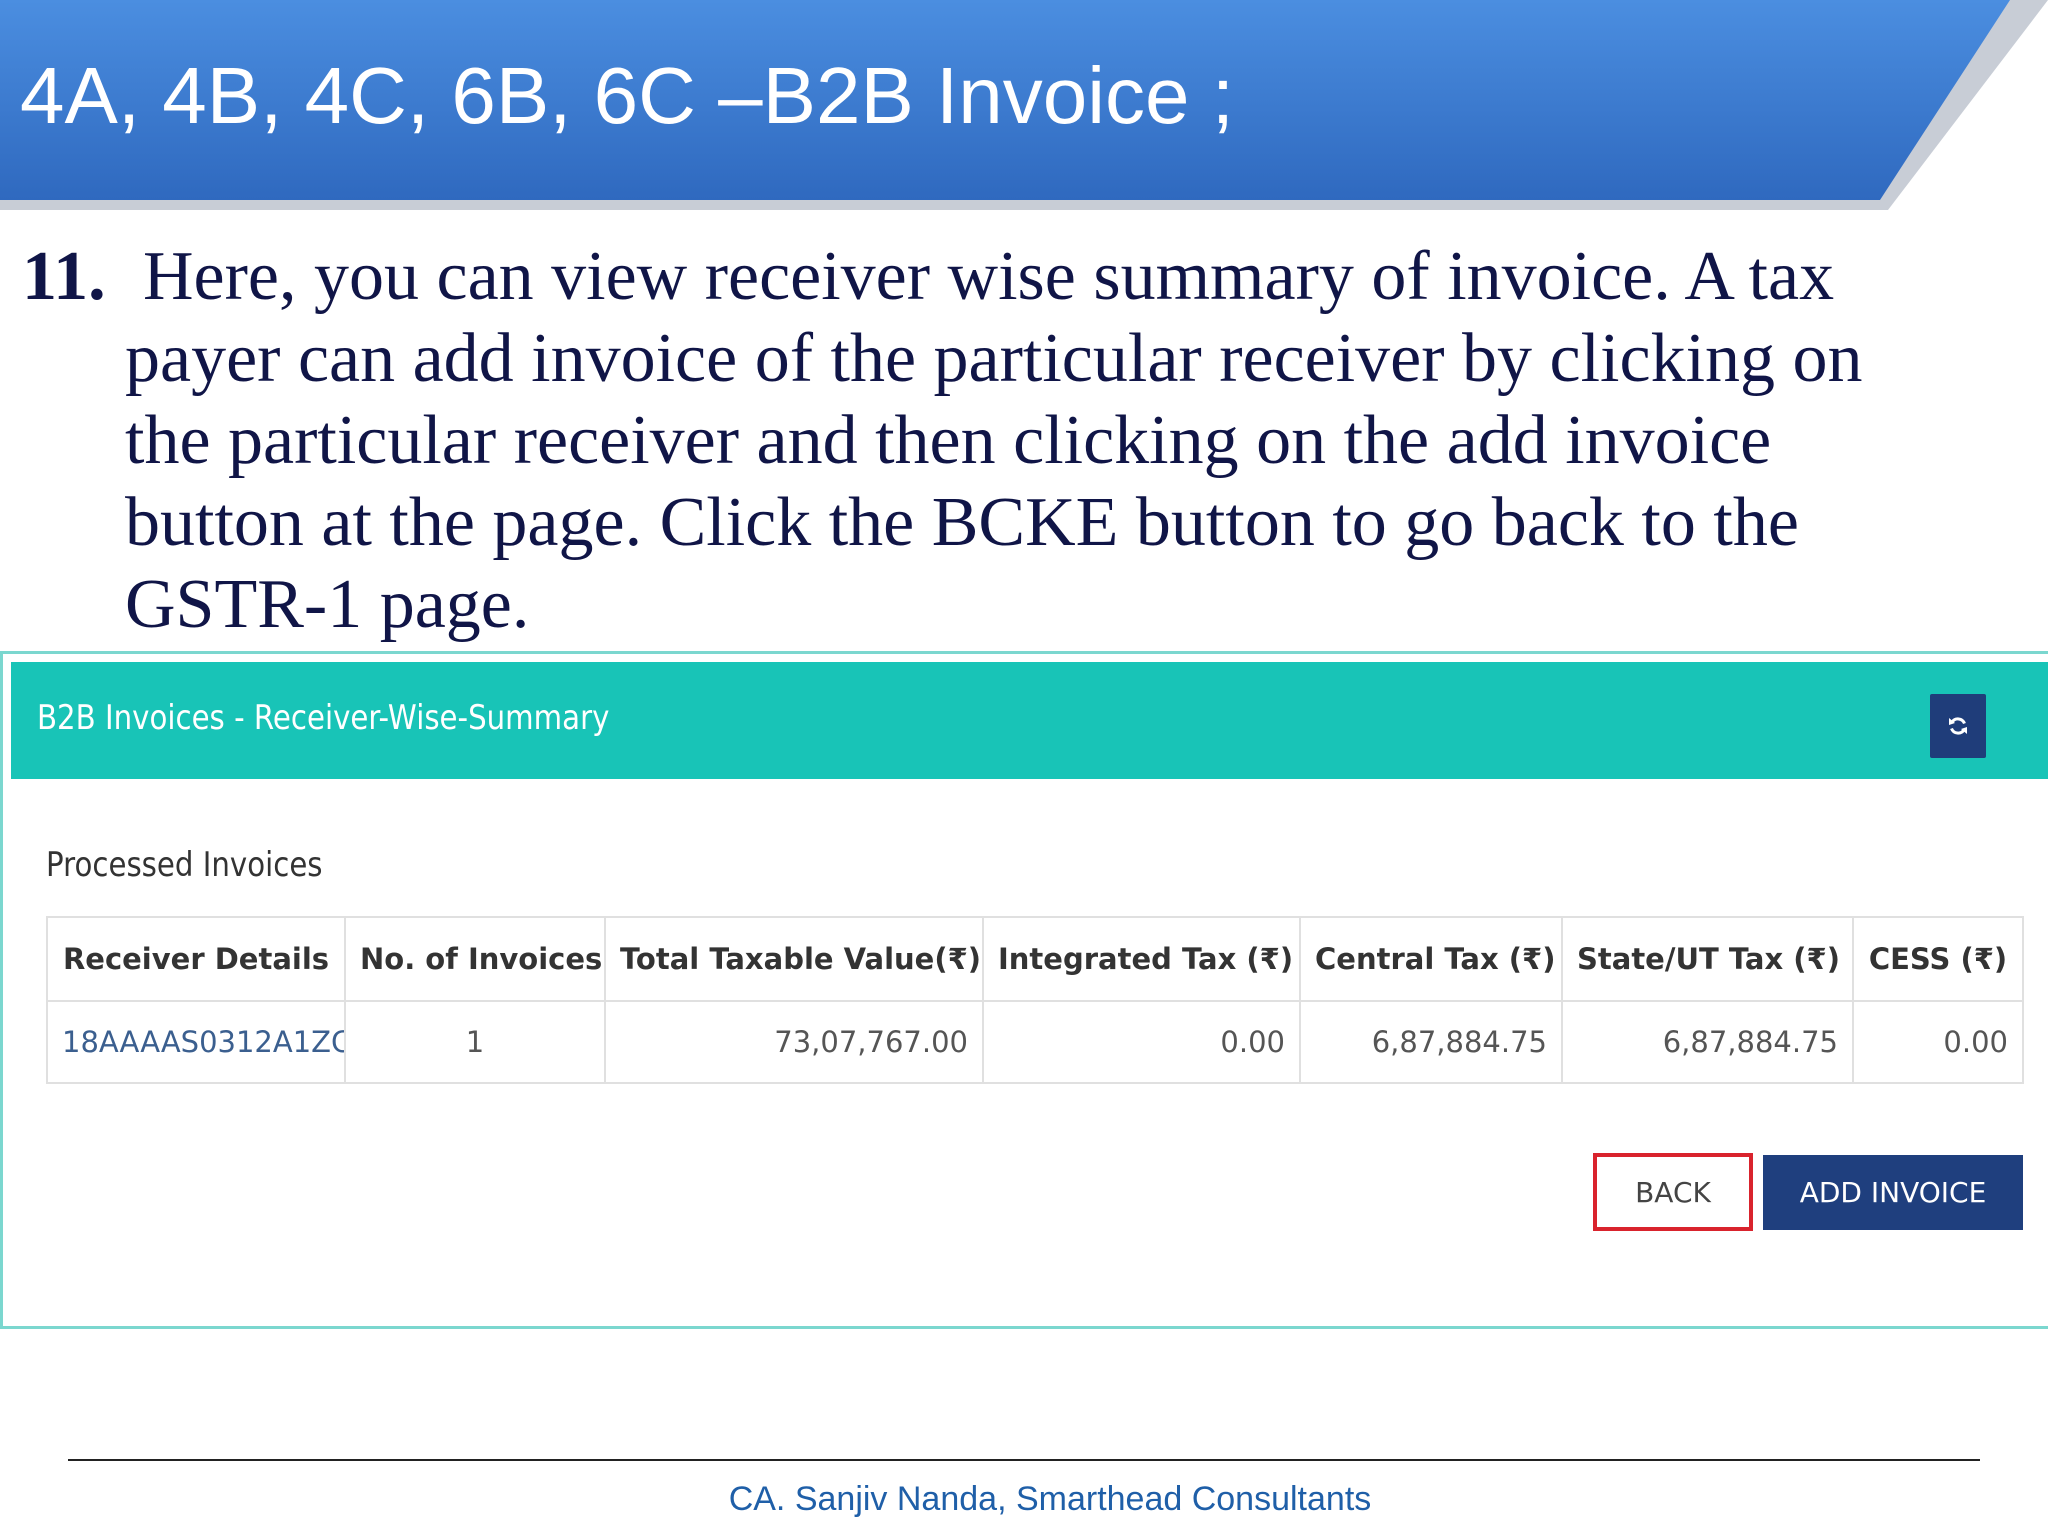 The height and width of the screenshot is (1536, 2048). Describe the element at coordinates (1029, 720) in the screenshot. I see `panel-header: B2B Invoices - Receiver-Wise-Summary` at that location.